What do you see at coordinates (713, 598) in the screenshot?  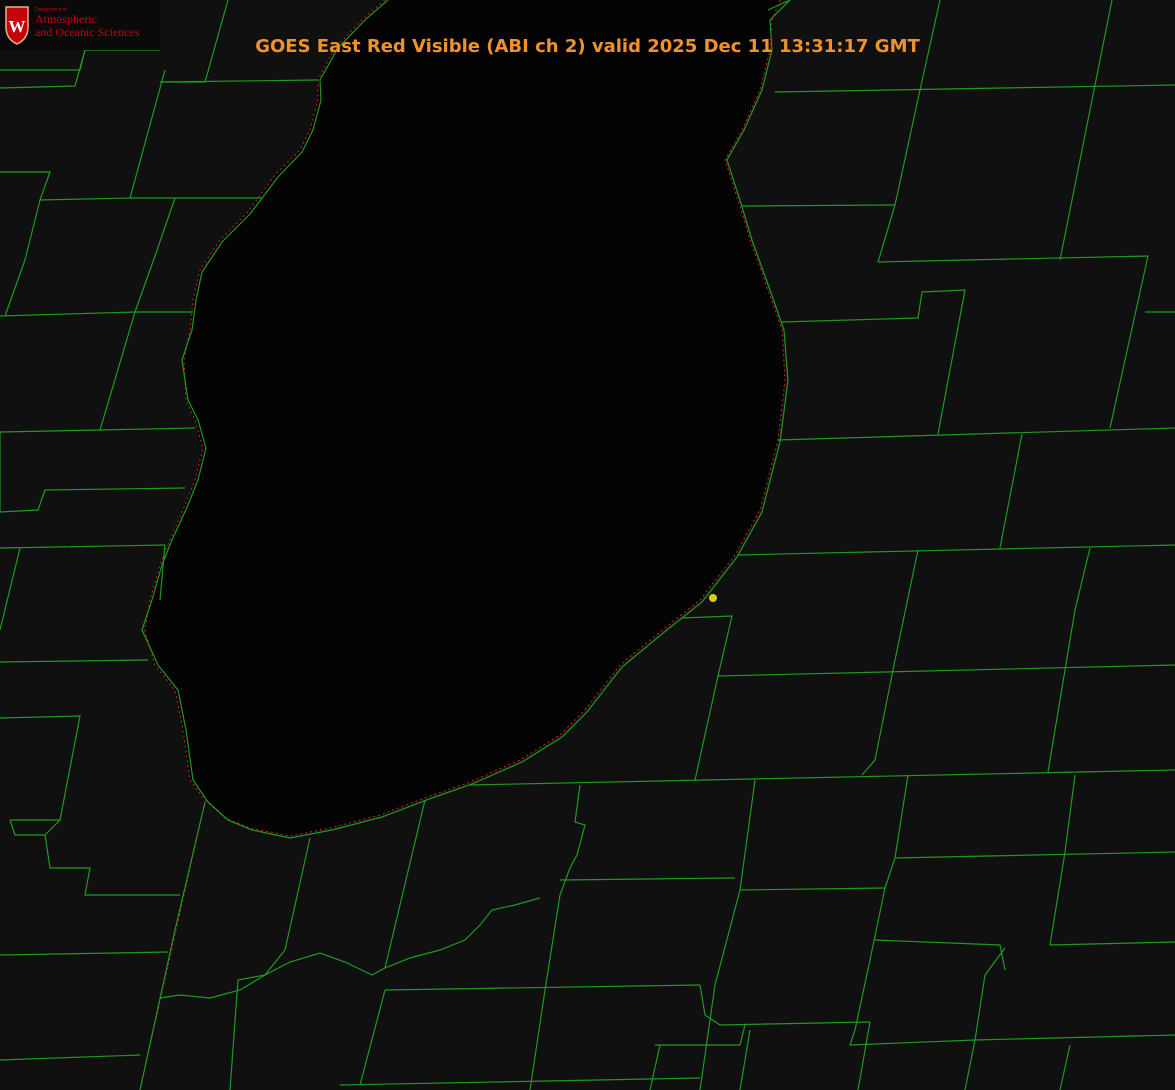 I see `location-marker-icon` at bounding box center [713, 598].